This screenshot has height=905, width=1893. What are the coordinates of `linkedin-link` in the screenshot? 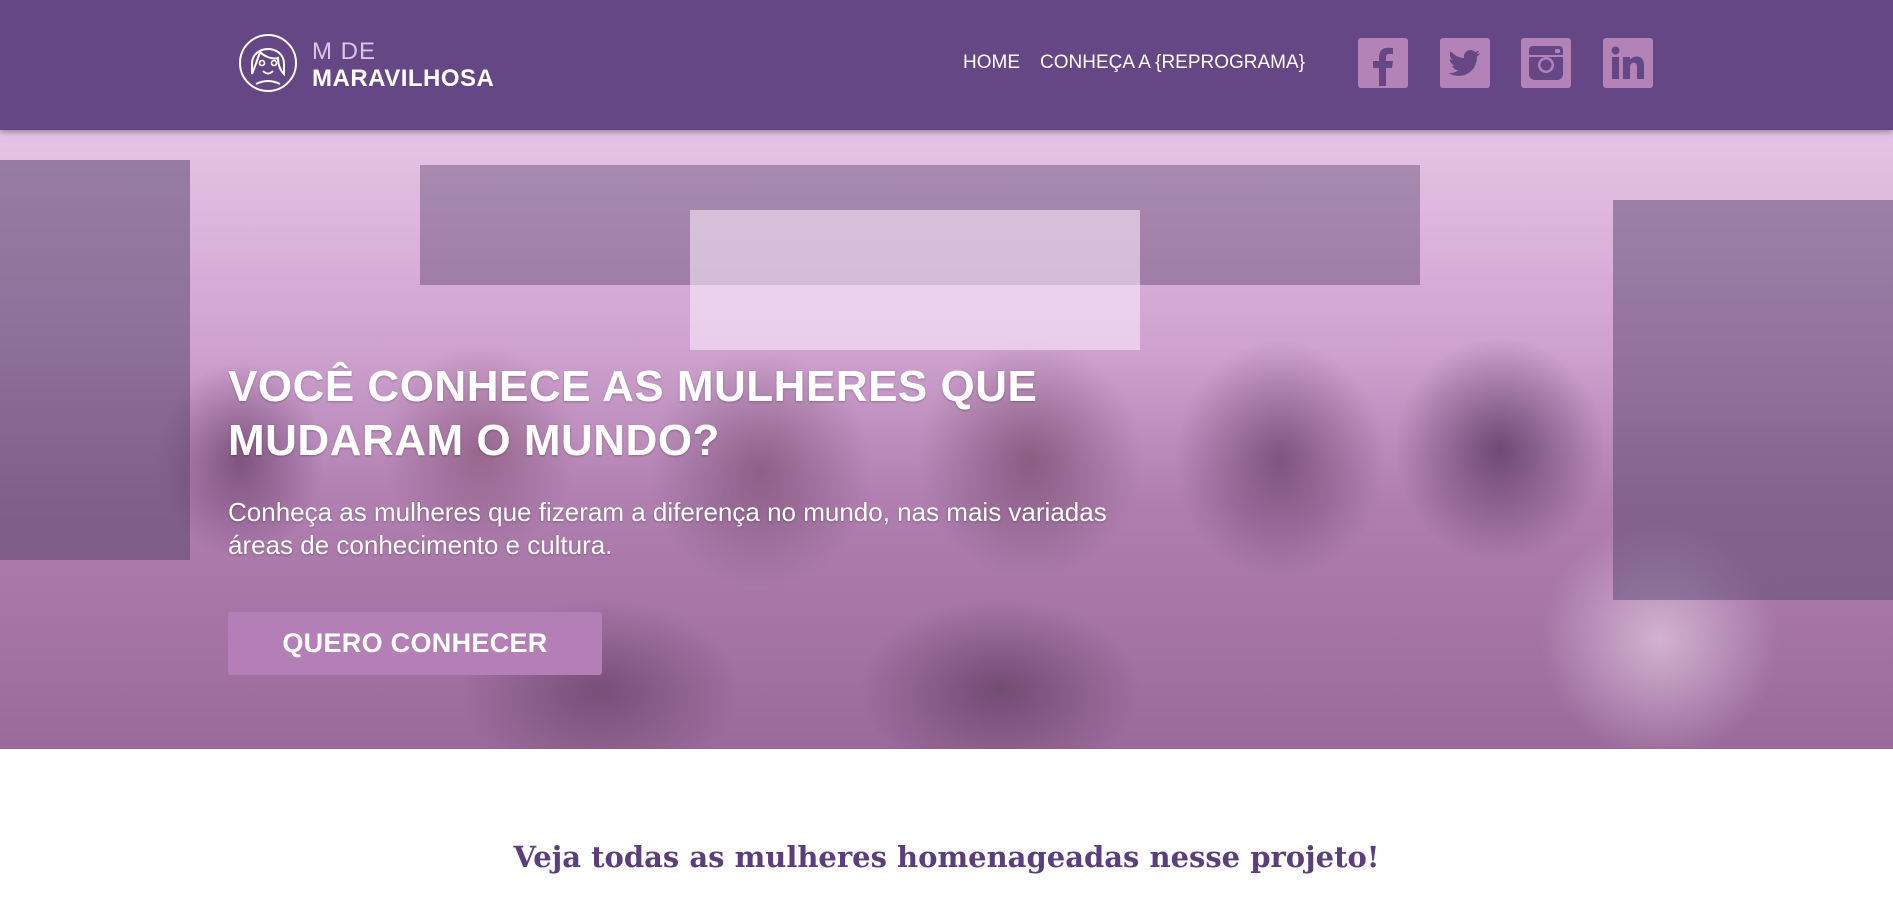 It's located at (1628, 63).